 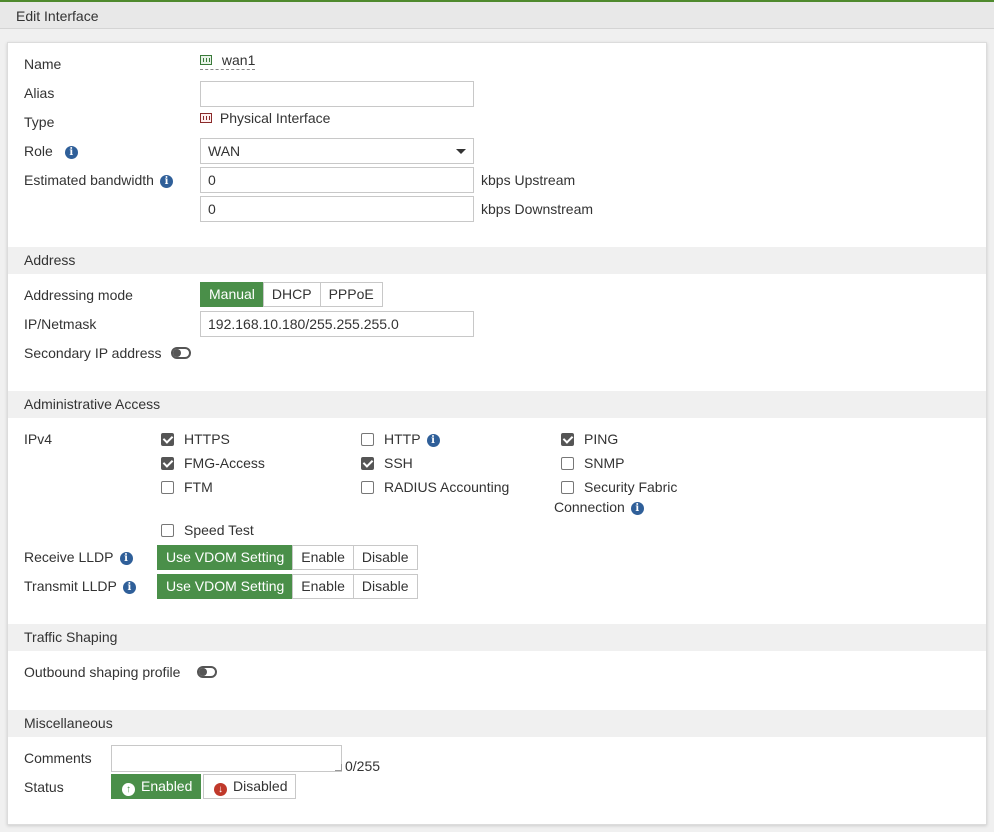 I want to click on speed-test-checkbox, so click(x=167, y=530).